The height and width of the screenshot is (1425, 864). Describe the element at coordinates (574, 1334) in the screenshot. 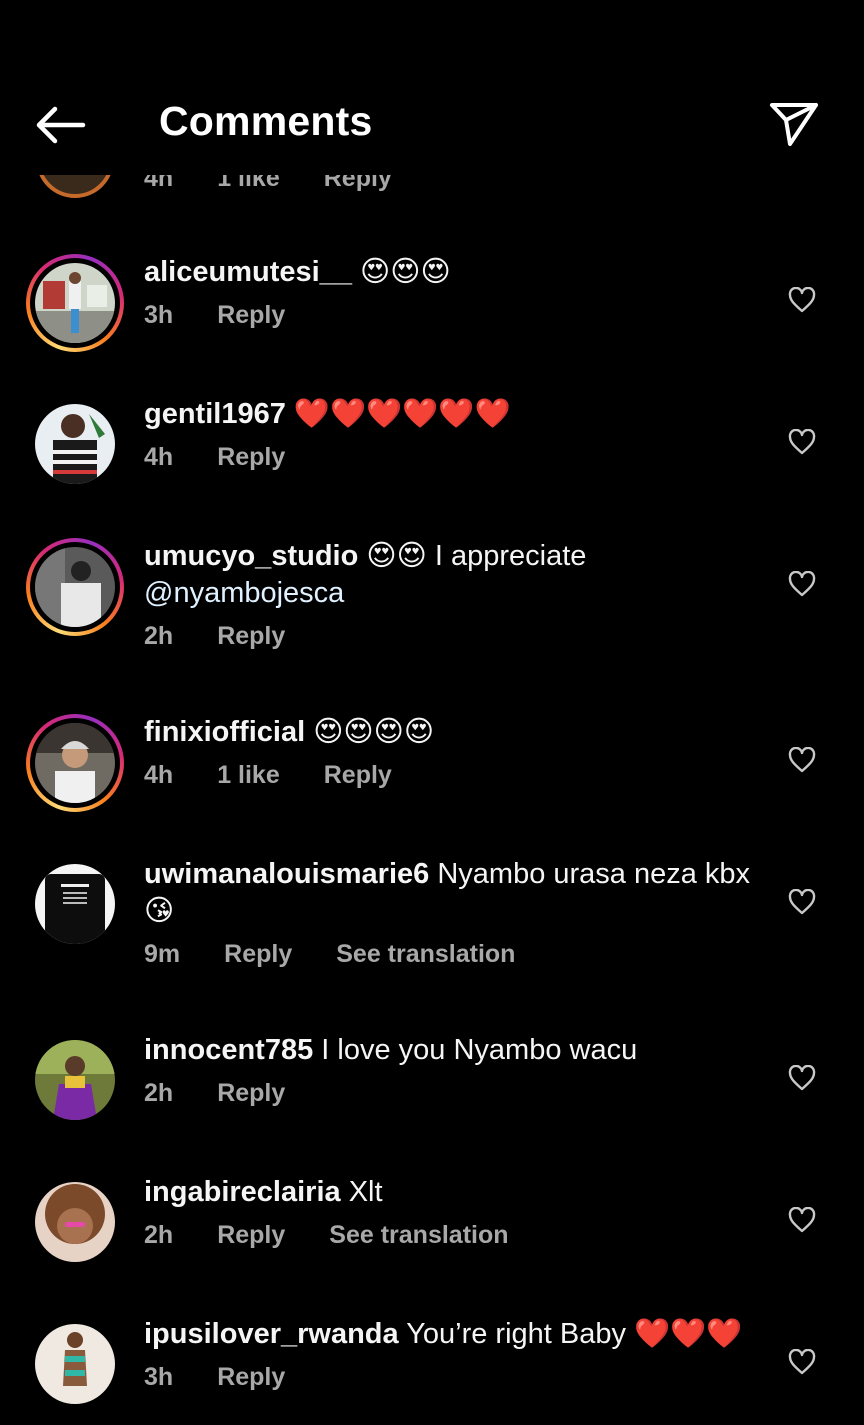

I see `comment-text: You’re right Baby ❤️❤️❤️` at that location.